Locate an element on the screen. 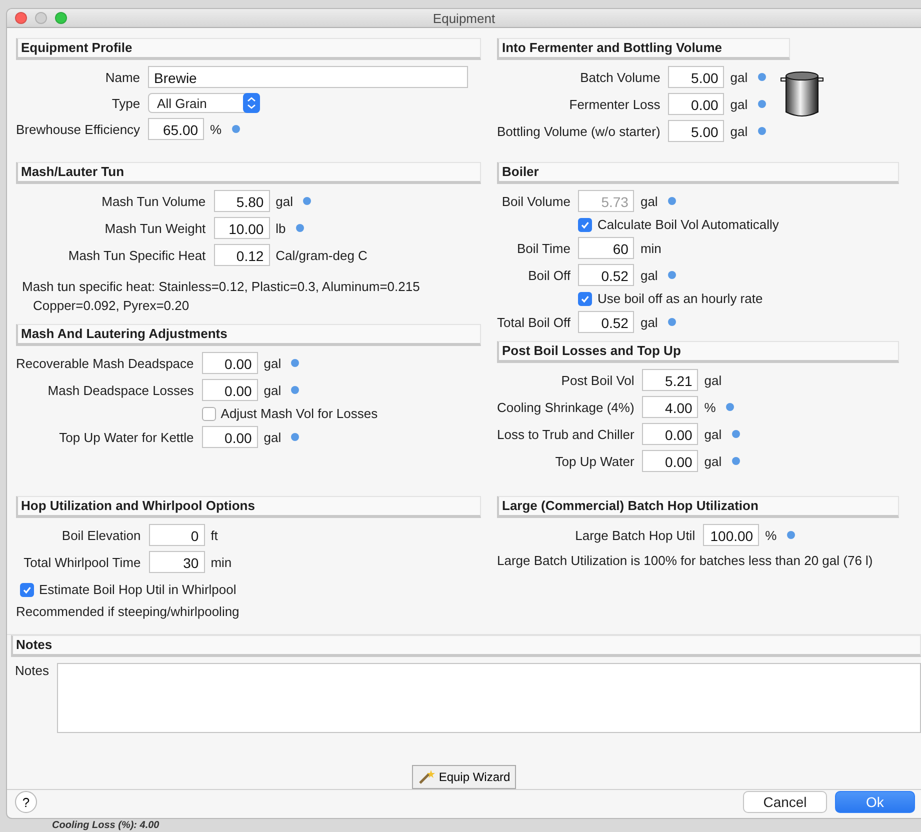  section-header: Large (Commercial) Batch Hop Utilization is located at coordinates (698, 507).